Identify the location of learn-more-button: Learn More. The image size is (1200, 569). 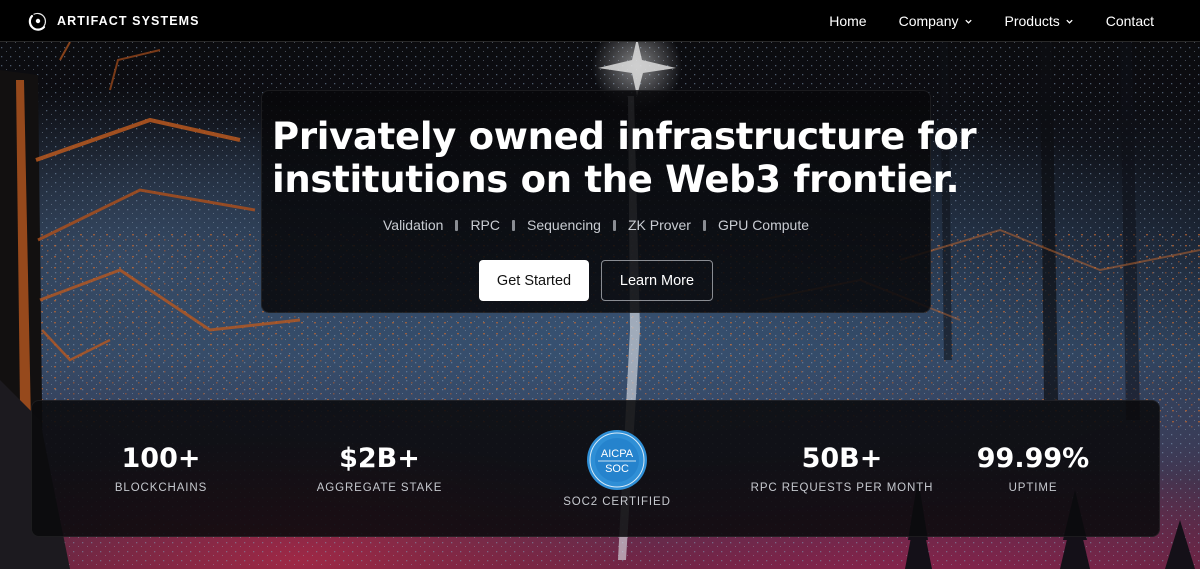
(657, 280).